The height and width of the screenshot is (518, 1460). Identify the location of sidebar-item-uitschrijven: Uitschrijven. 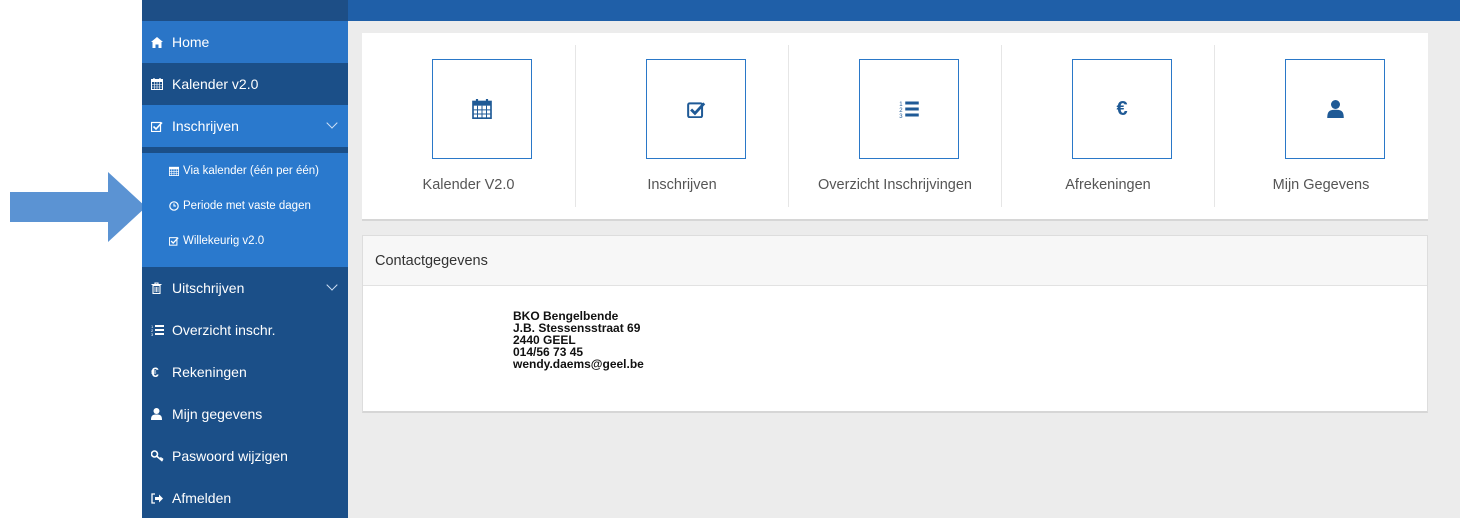
(245, 288).